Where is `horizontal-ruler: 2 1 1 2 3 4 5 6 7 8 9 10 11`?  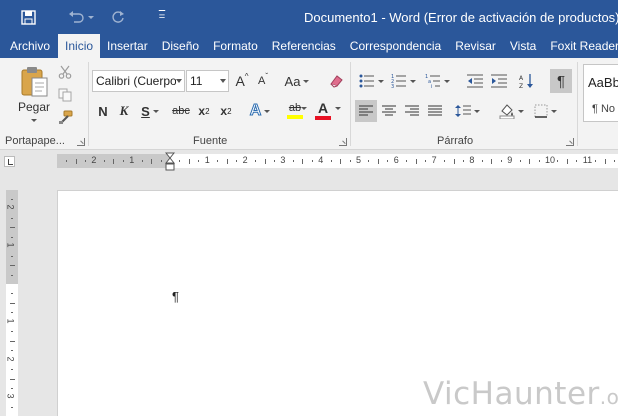
horizontal-ruler: 2 1 1 2 3 4 5 6 7 8 9 10 11 is located at coordinates (337, 161).